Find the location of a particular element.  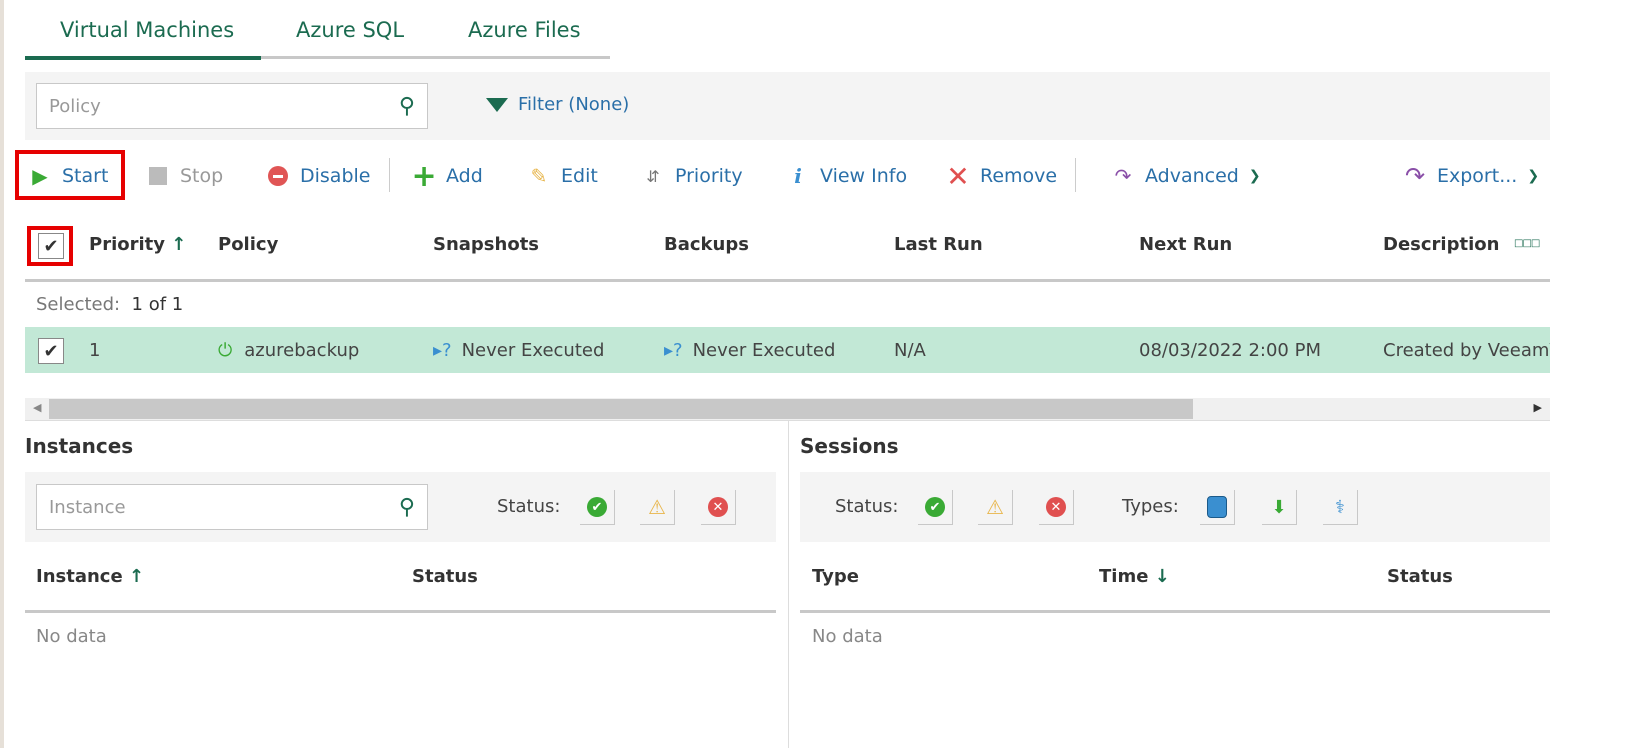

session-filter-warning-button: ⚠ is located at coordinates (995, 507).